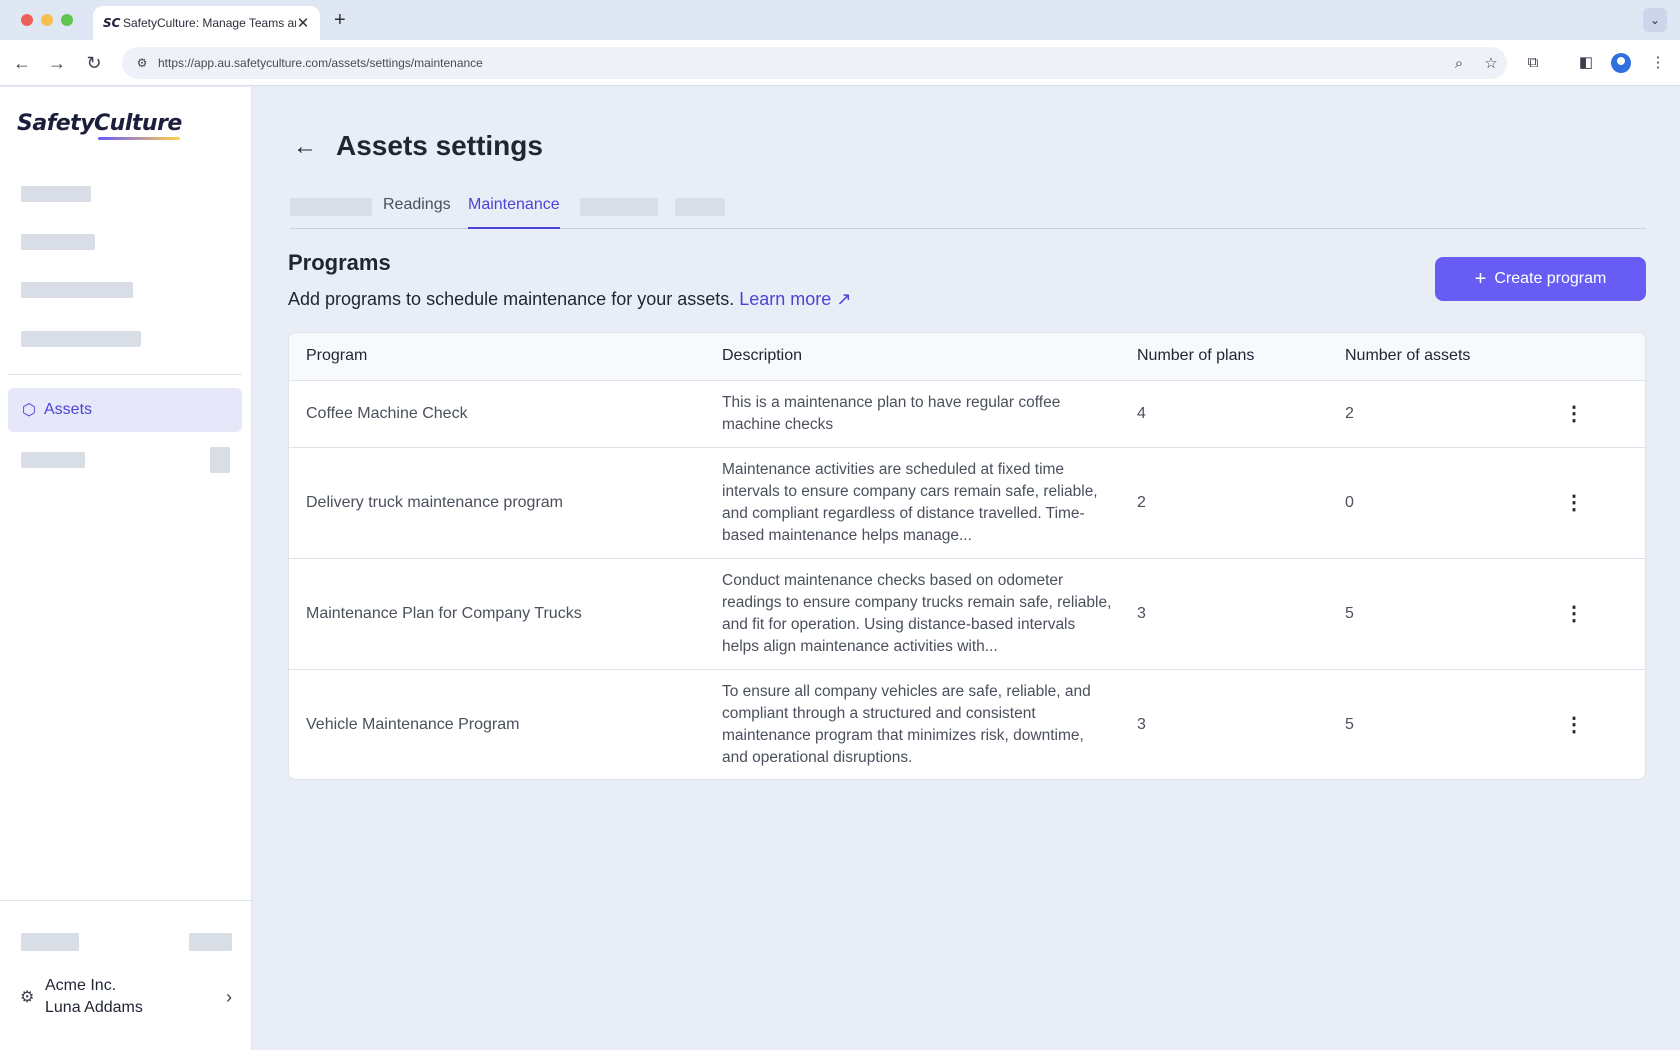 The image size is (1680, 1050). What do you see at coordinates (27, 20) in the screenshot?
I see `close-window-button` at bounding box center [27, 20].